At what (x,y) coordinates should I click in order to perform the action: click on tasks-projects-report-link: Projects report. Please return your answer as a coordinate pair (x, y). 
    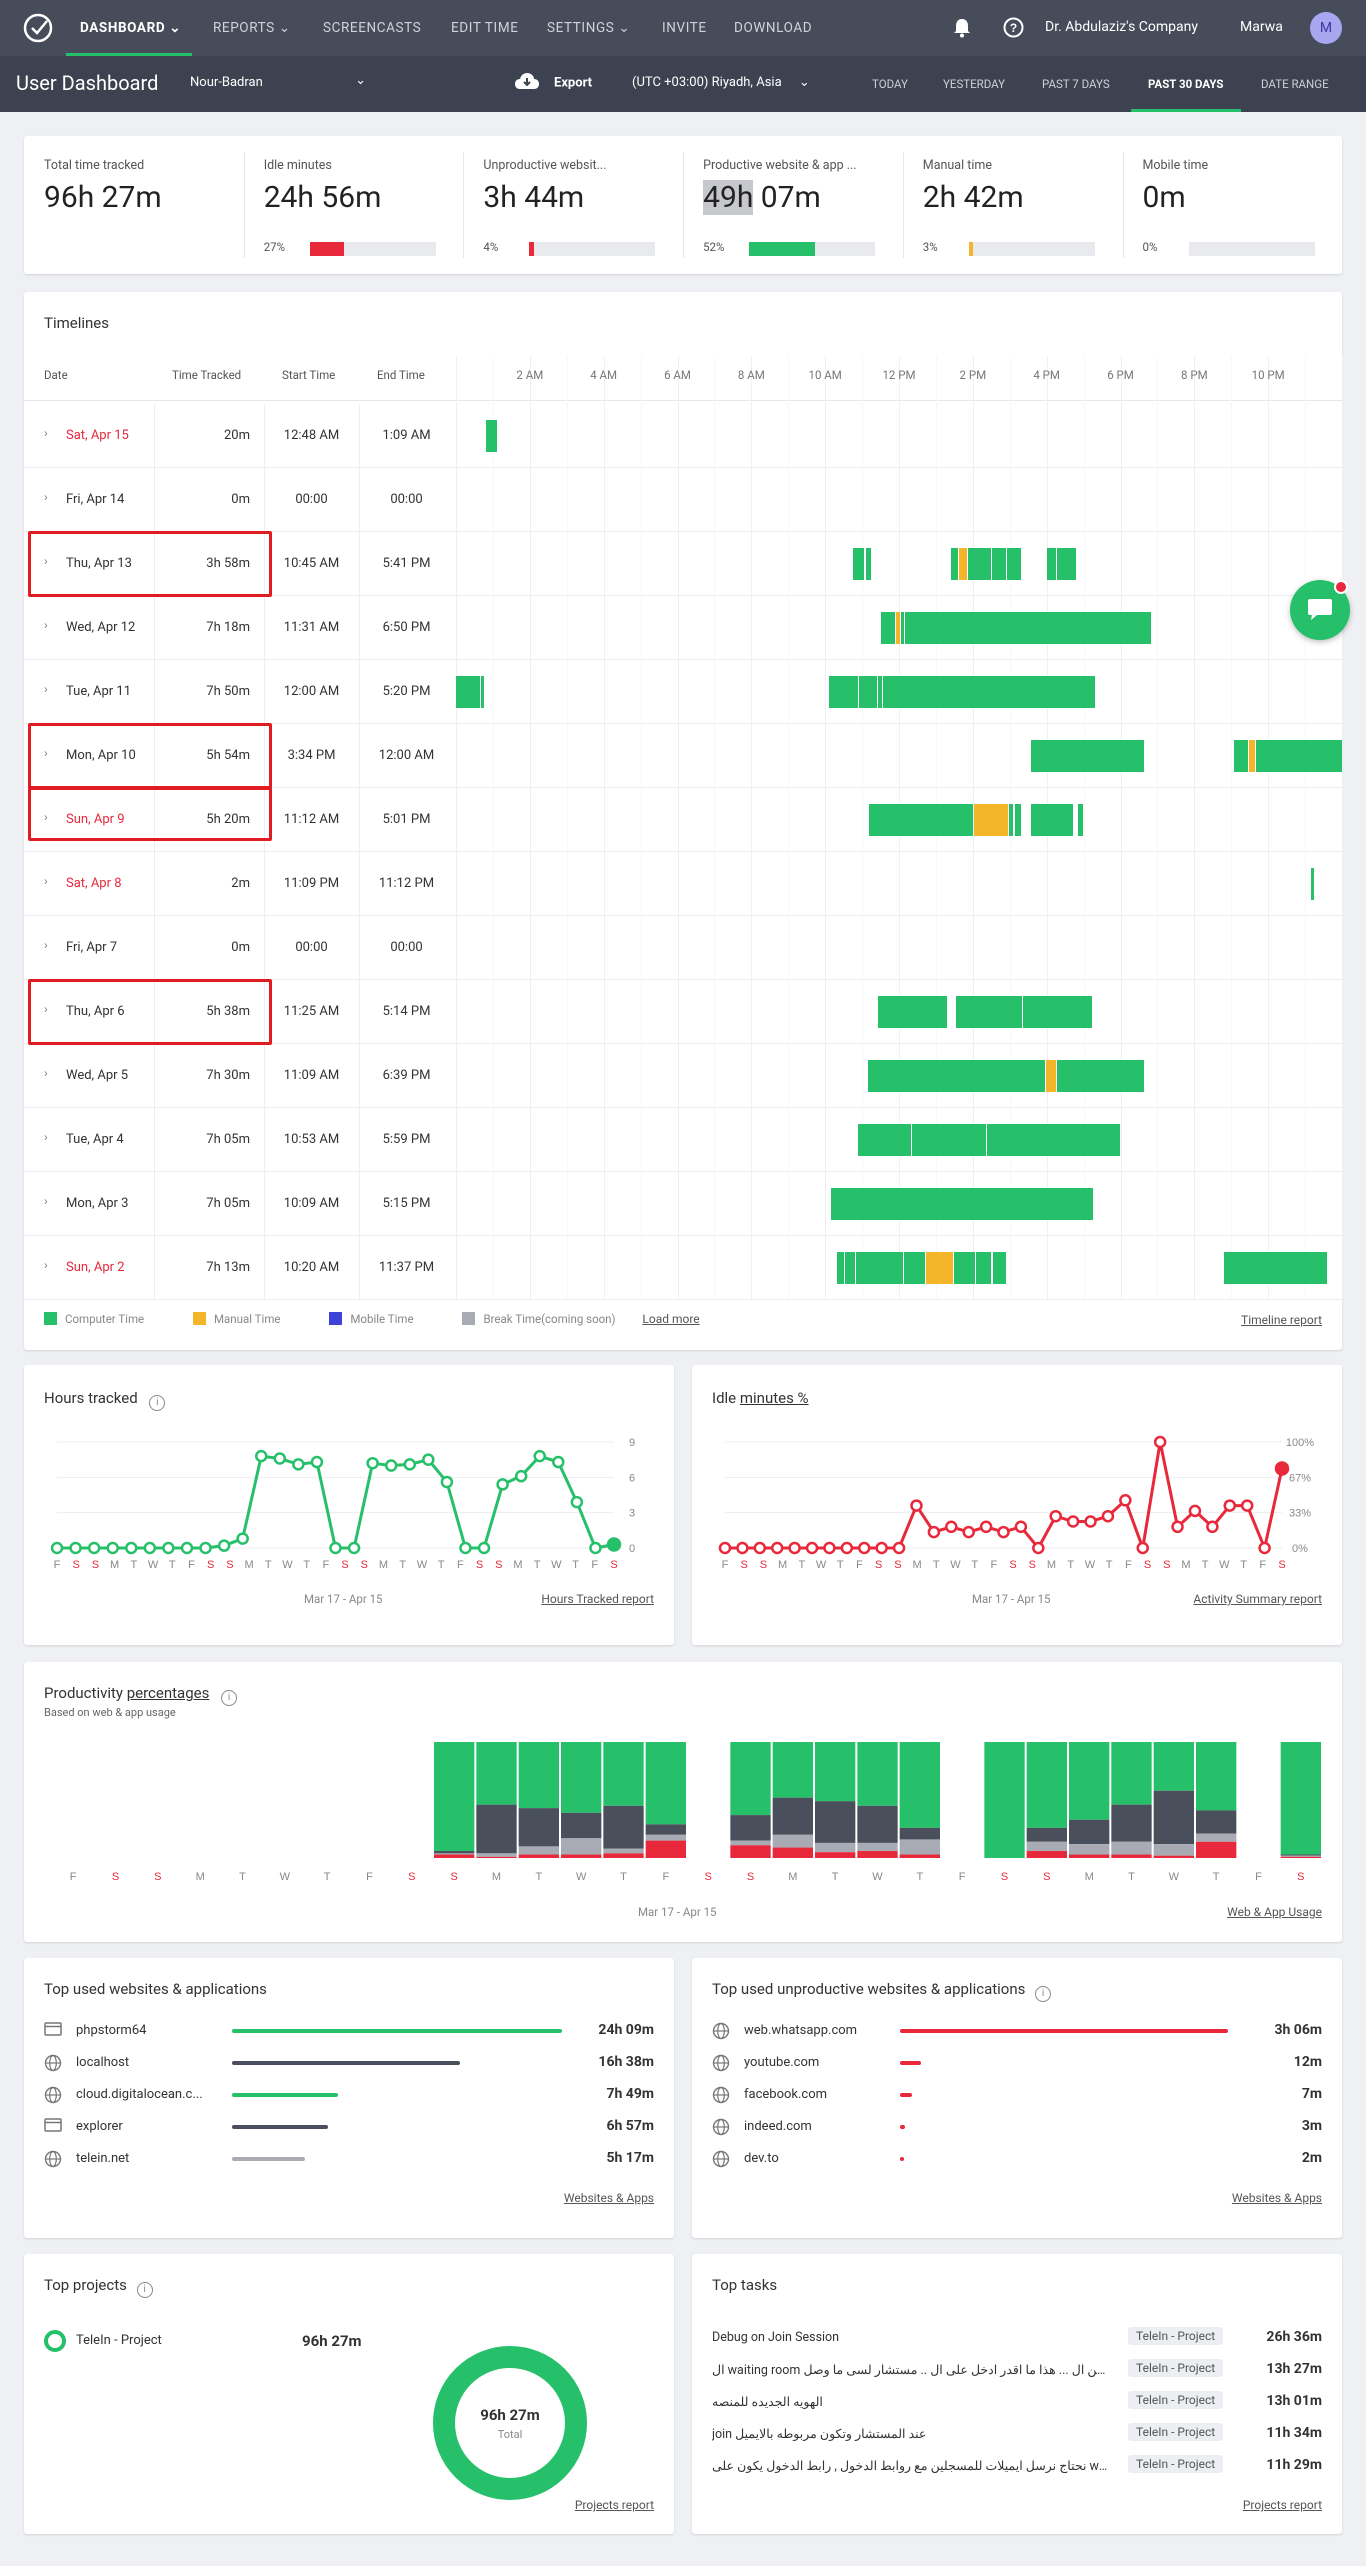
    Looking at the image, I should click on (1282, 2505).